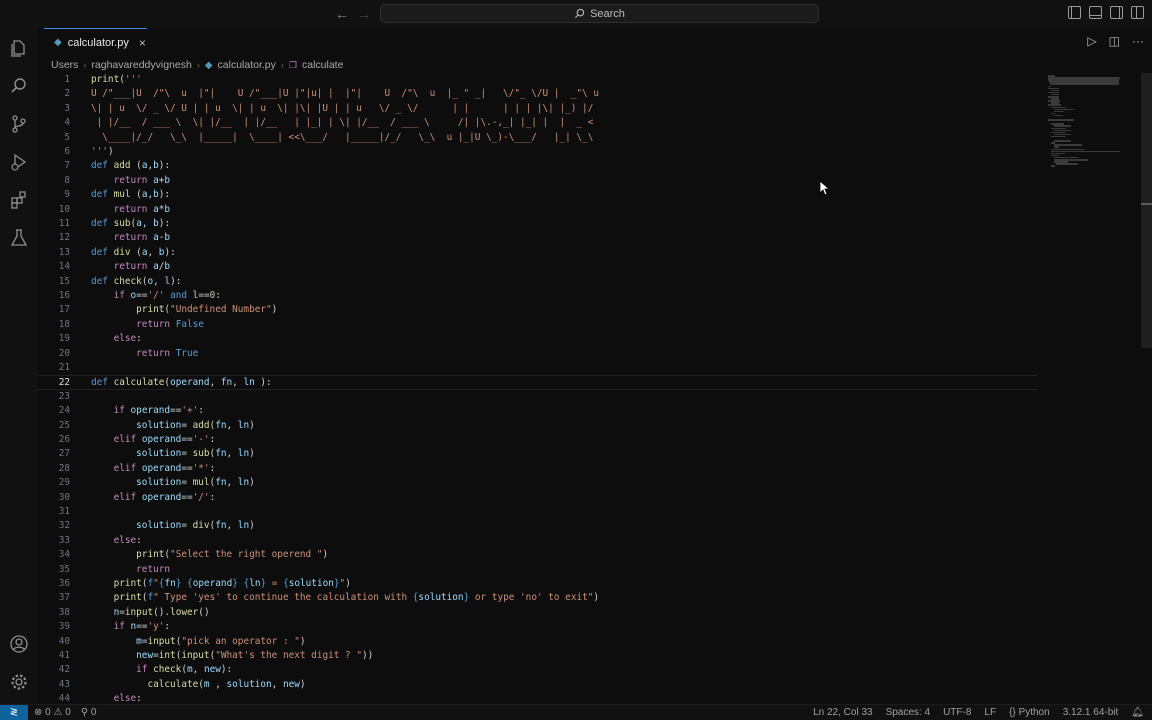 The image size is (1152, 720). I want to click on command-center-search: Search, so click(599, 13).